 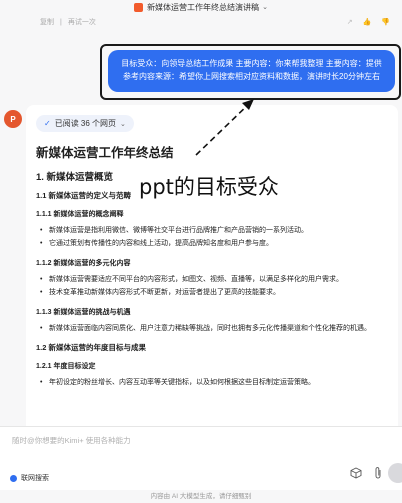 I want to click on send-button, so click(x=395, y=473).